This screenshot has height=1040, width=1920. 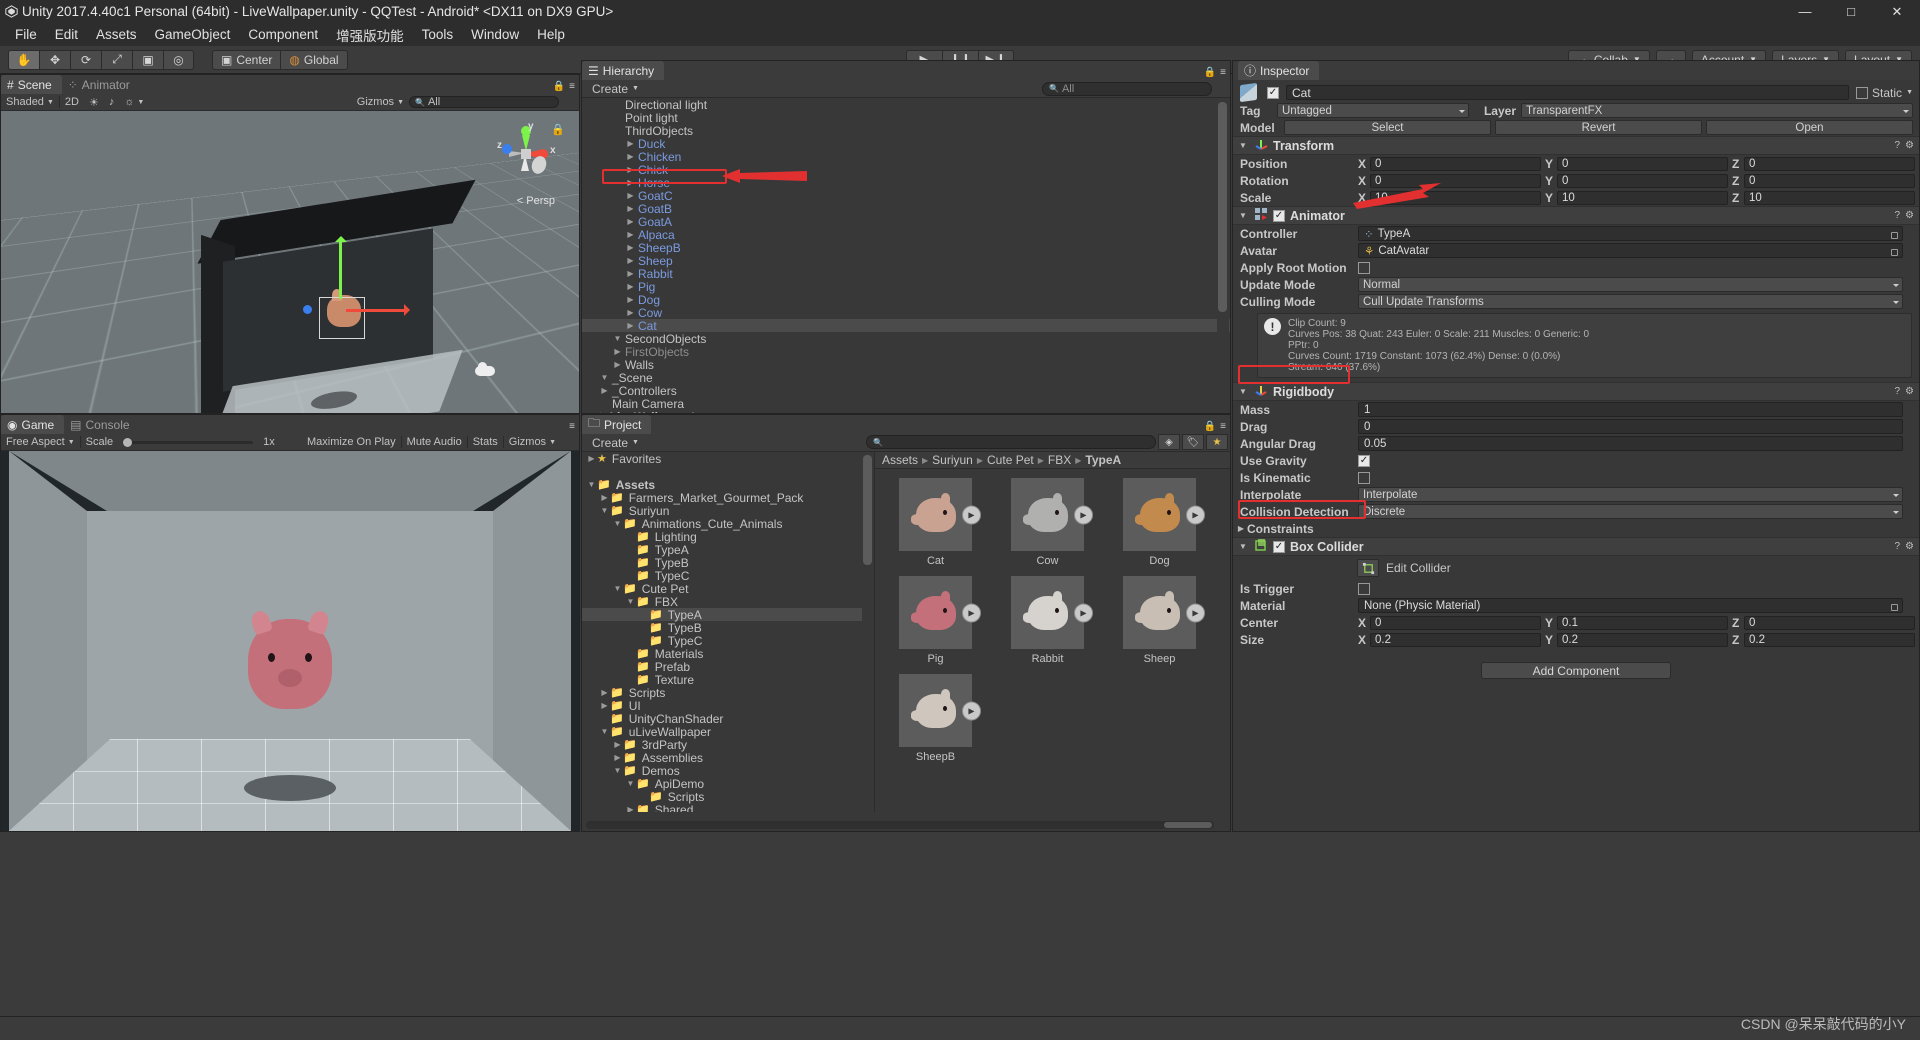 I want to click on pivot-space-button: ◍ Global, so click(x=314, y=59).